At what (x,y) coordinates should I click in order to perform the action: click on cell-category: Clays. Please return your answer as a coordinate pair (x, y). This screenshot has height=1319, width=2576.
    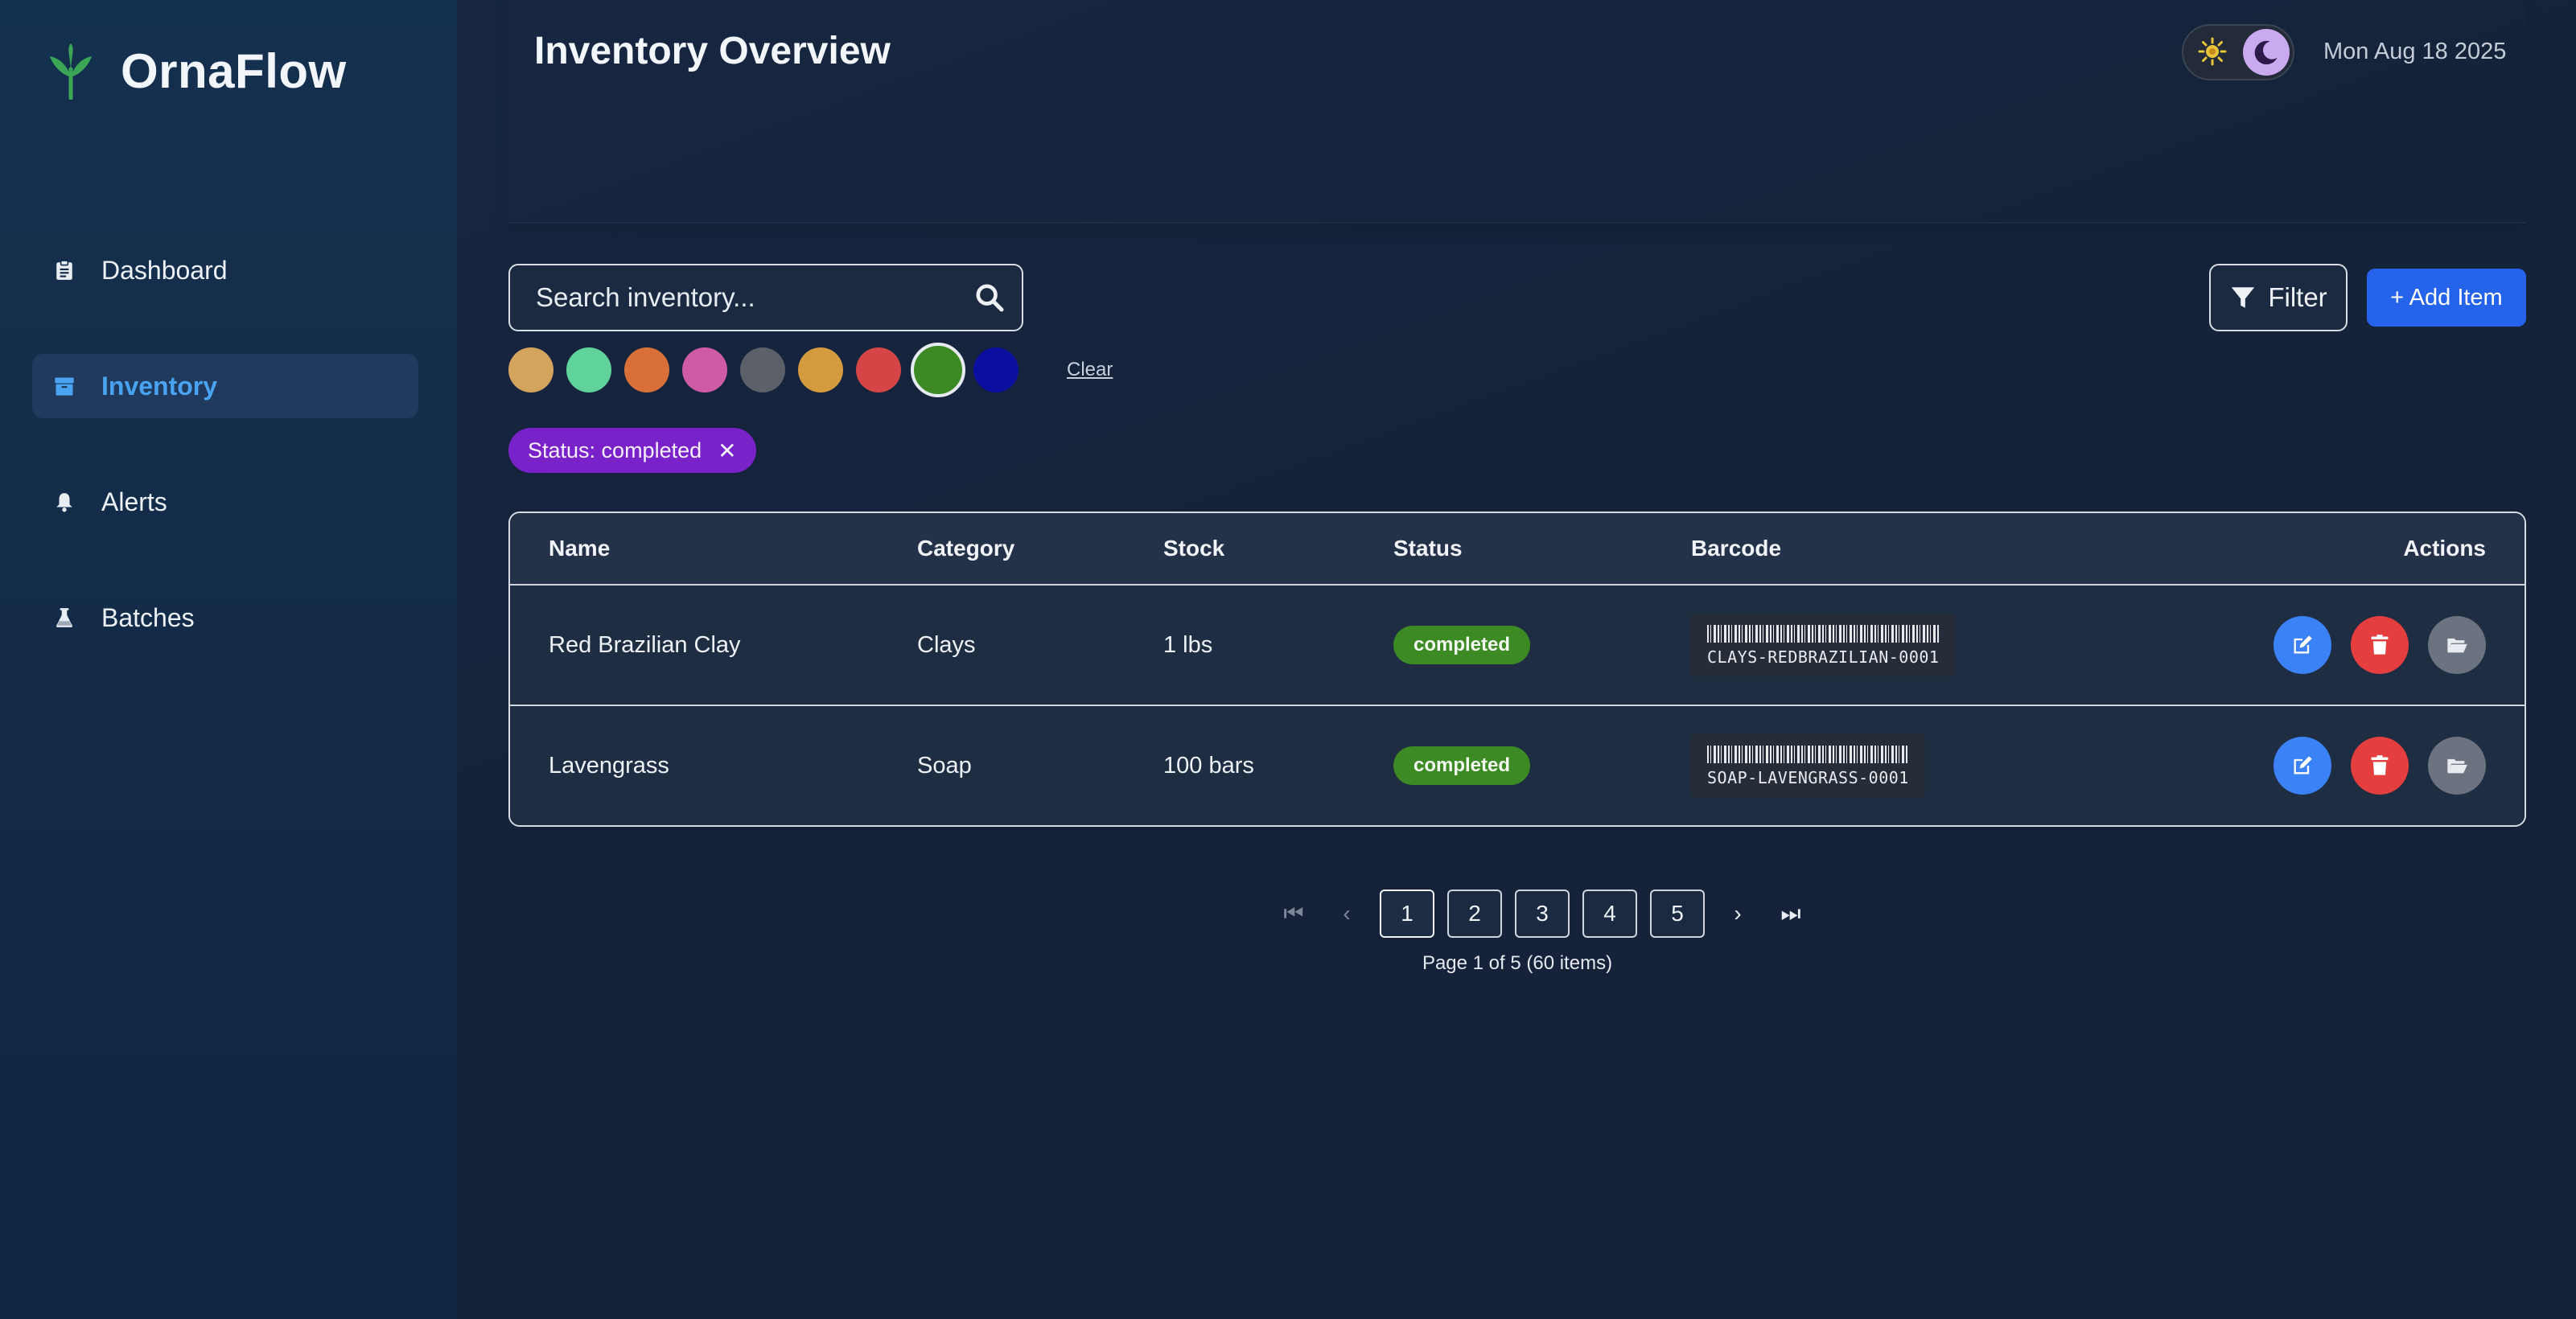
    Looking at the image, I should click on (946, 644).